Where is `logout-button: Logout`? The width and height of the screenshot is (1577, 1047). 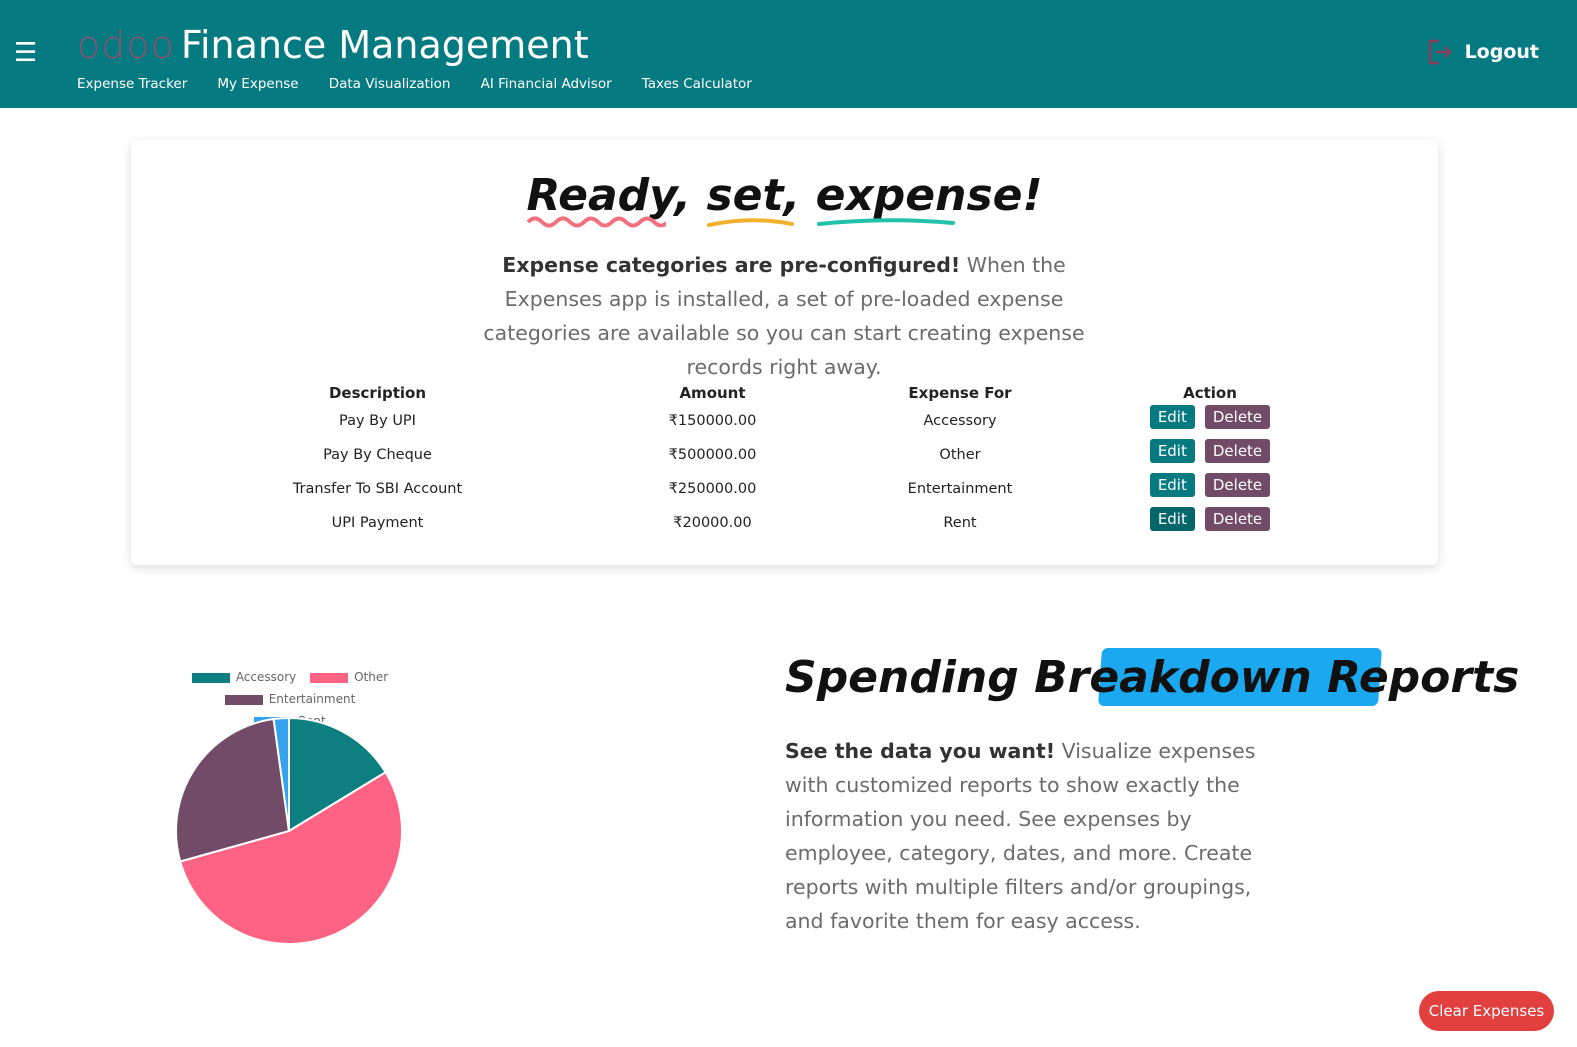
logout-button: Logout is located at coordinates (1483, 52).